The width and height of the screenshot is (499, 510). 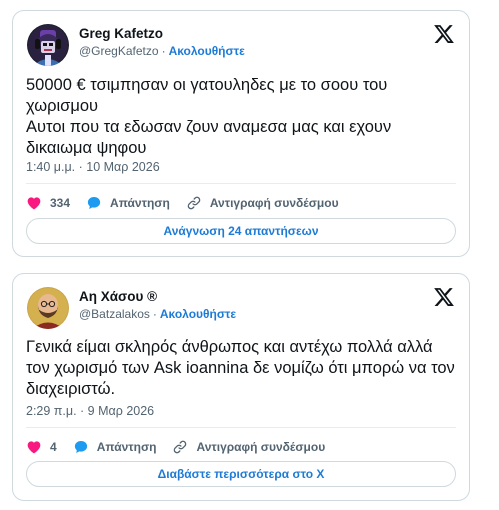 I want to click on author-handle: @GregKafetzo, so click(x=119, y=51).